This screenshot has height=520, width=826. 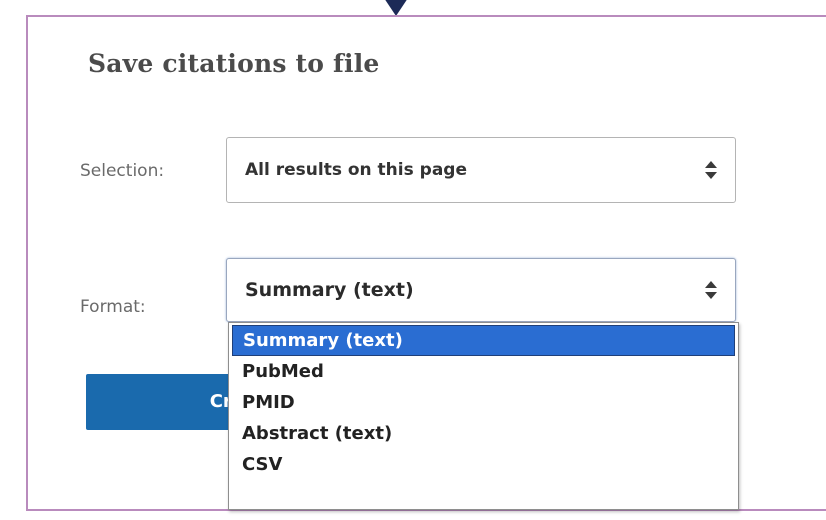 What do you see at coordinates (483, 433) in the screenshot?
I see `format-option-abstract-text: Abstract (text)` at bounding box center [483, 433].